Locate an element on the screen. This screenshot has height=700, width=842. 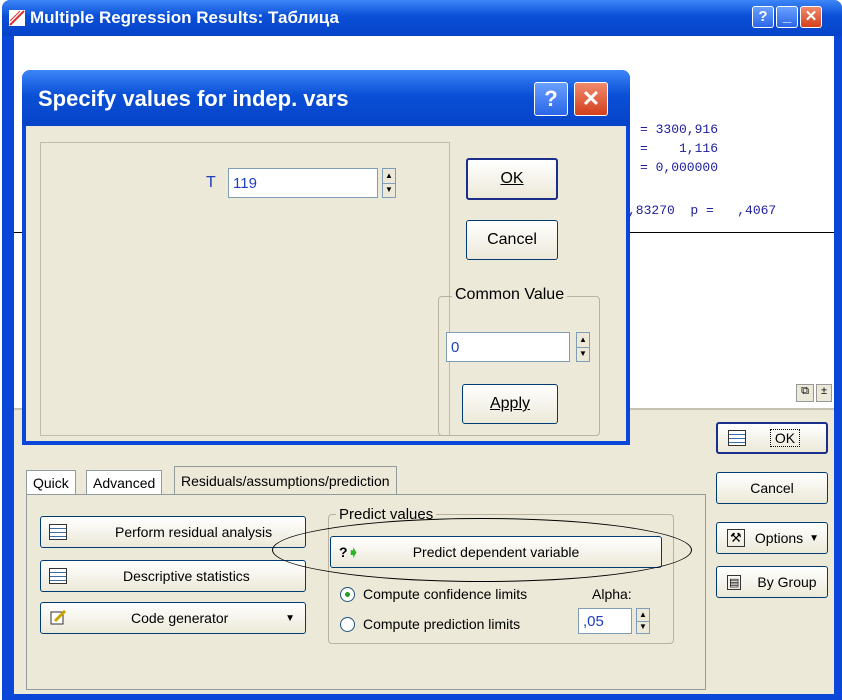
perform-residual-label: Perform residual analysis is located at coordinates (194, 532).